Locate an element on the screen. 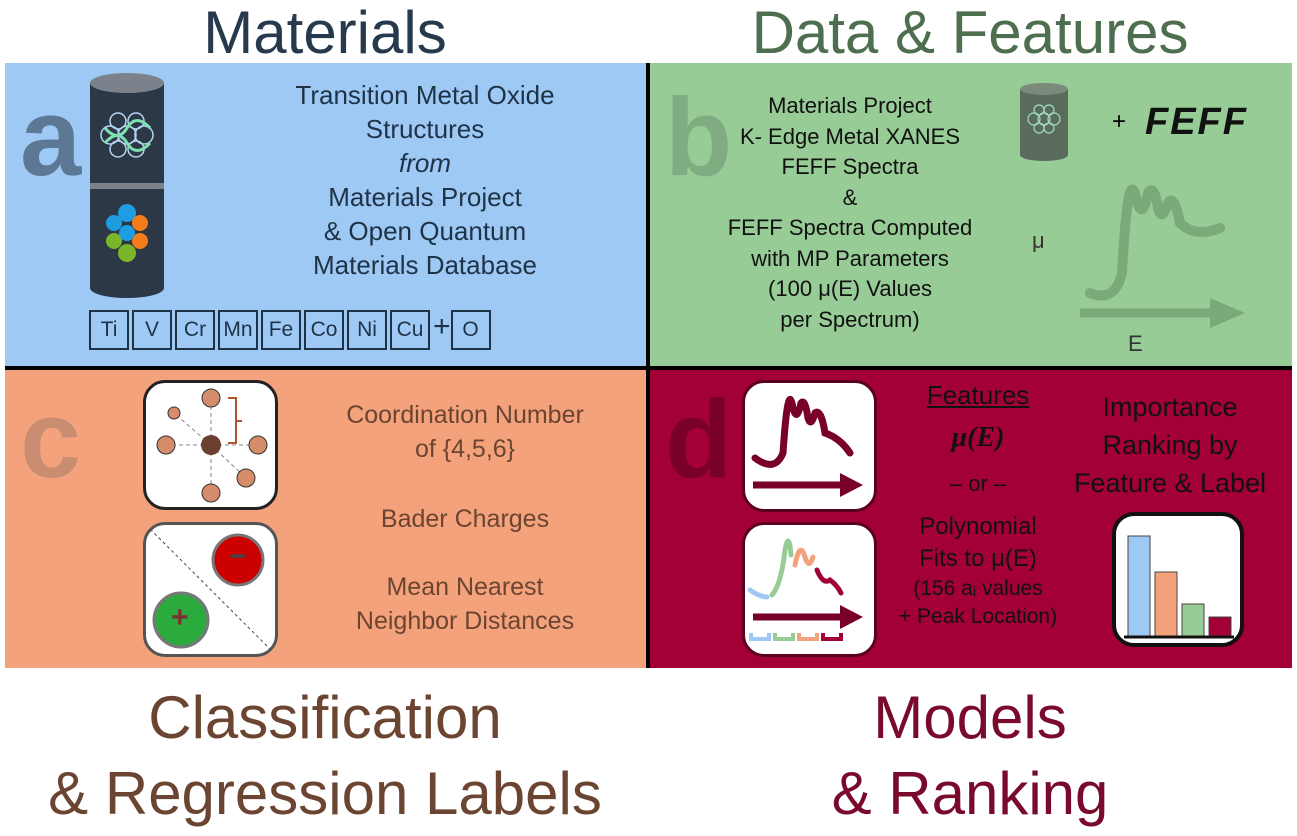  feff-logo: FEFF is located at coordinates (1196, 122).